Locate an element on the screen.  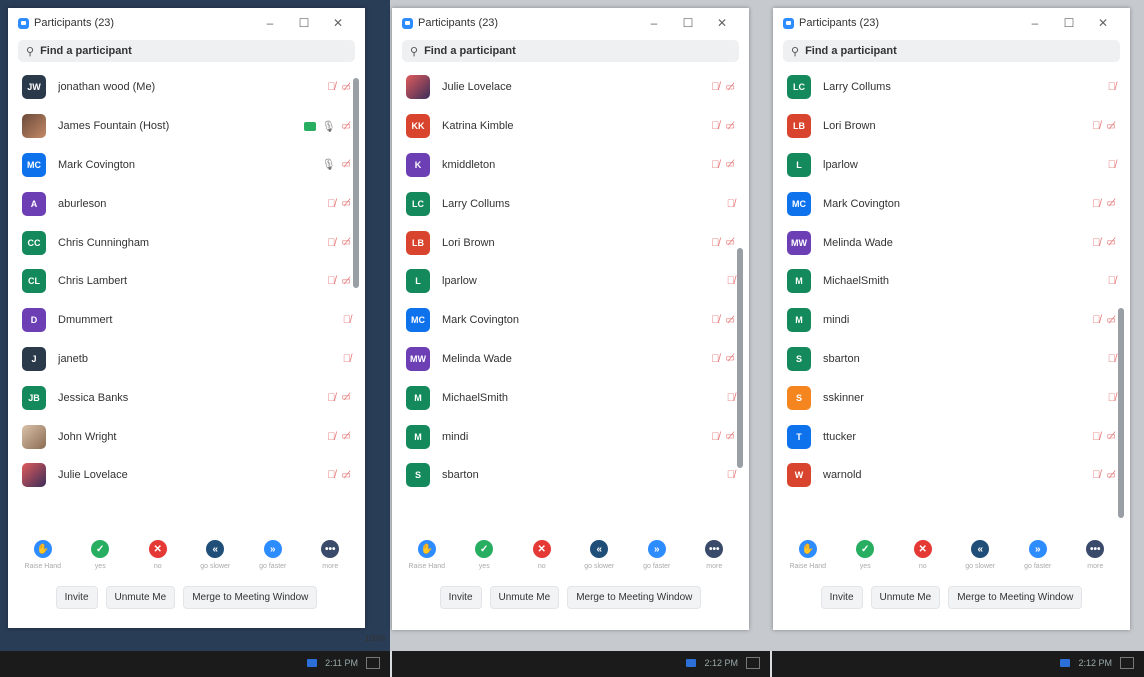
participant-row: Aaburleson 🎙̸ ▭̸ is located at coordinates (186, 203).